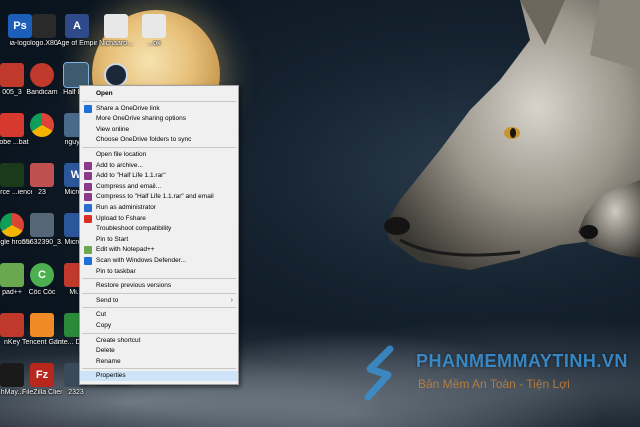  I want to click on menu-item-label: Send to, so click(107, 300).